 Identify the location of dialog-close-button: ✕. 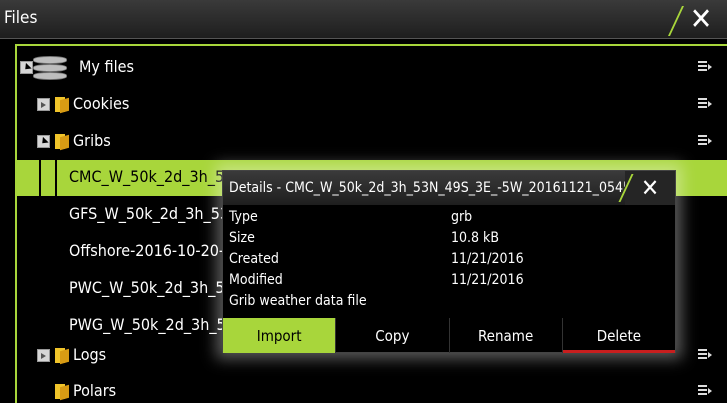
(650, 188).